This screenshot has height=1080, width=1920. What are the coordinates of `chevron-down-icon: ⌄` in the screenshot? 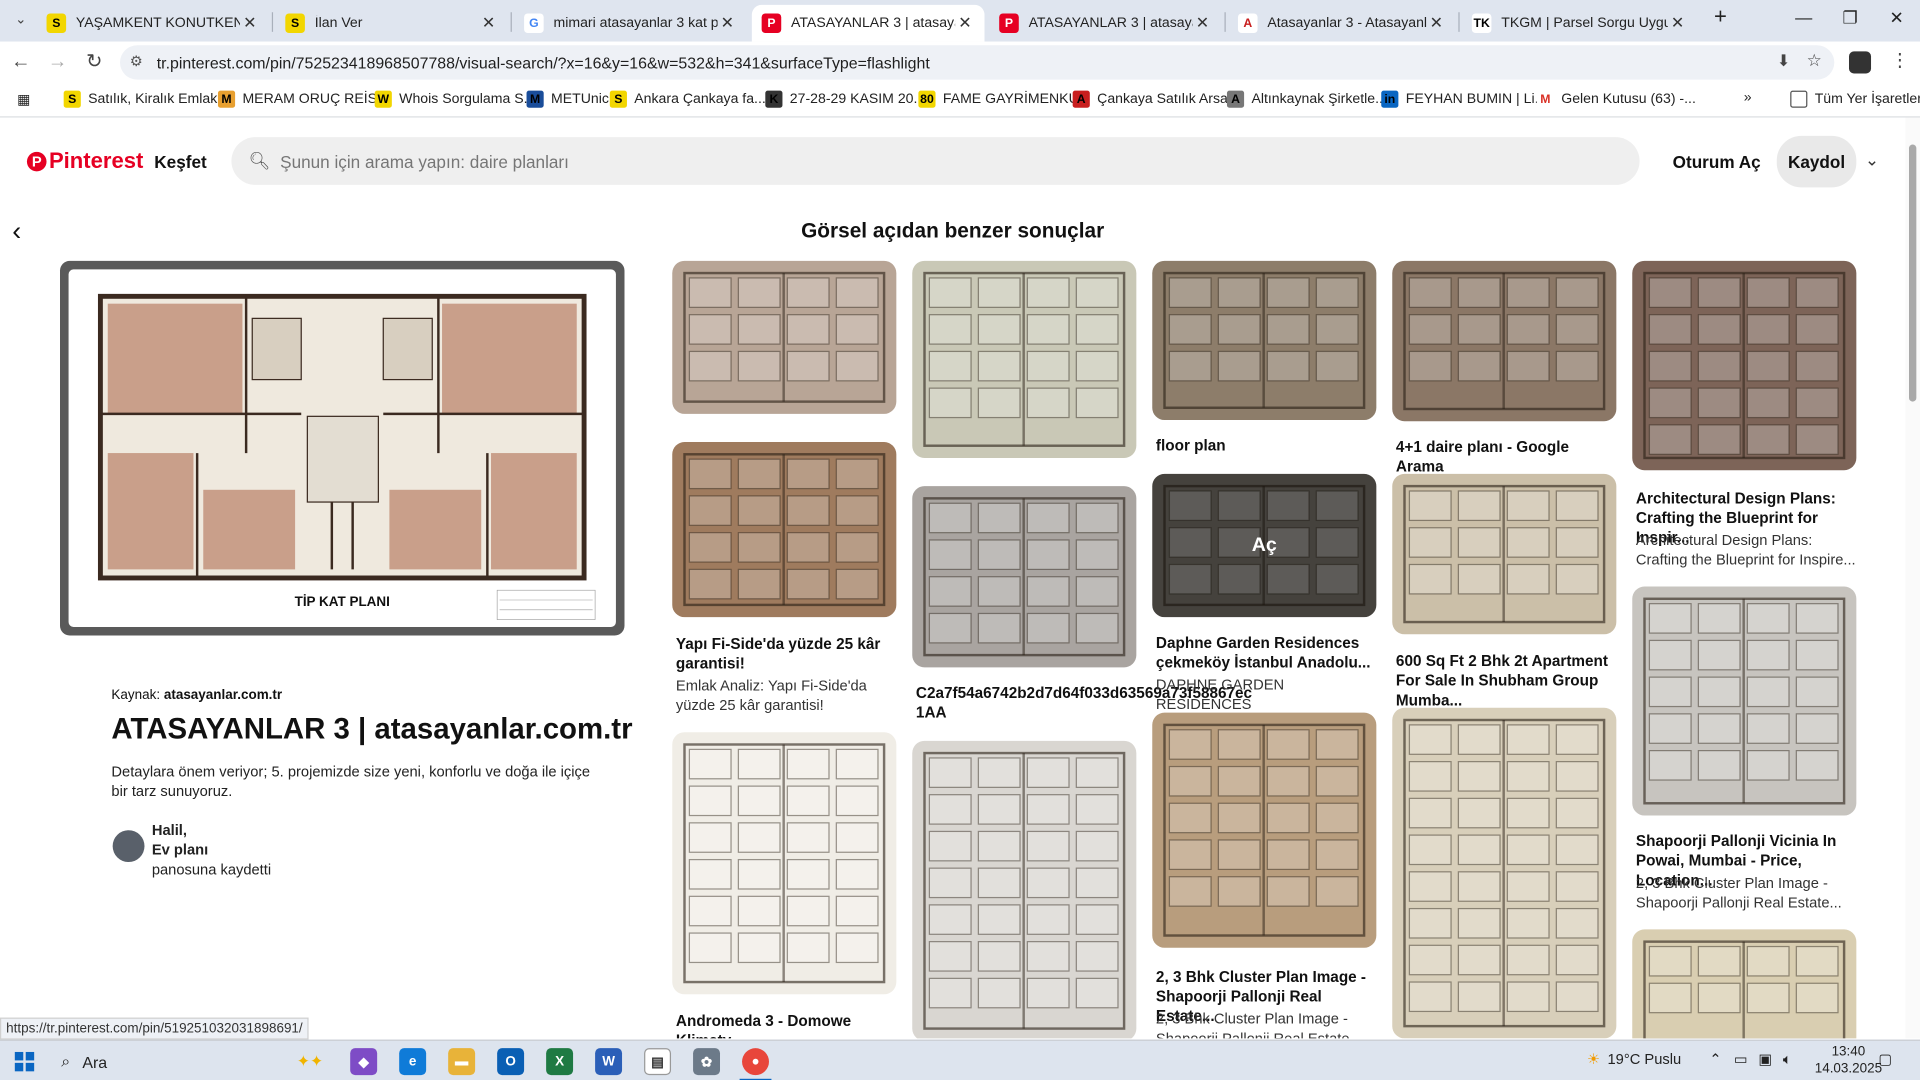 It's located at (1872, 159).